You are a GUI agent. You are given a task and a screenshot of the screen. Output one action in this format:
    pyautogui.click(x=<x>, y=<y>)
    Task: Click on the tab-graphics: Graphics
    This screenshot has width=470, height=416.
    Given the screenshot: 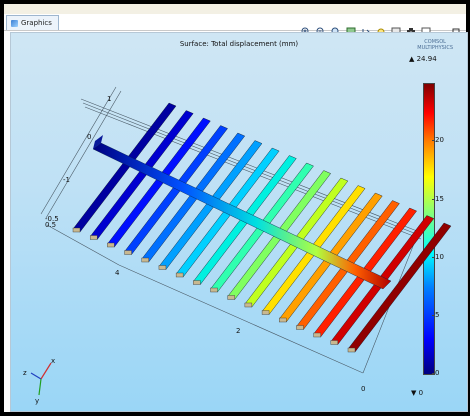 What is the action you would take?
    pyautogui.click(x=32, y=22)
    